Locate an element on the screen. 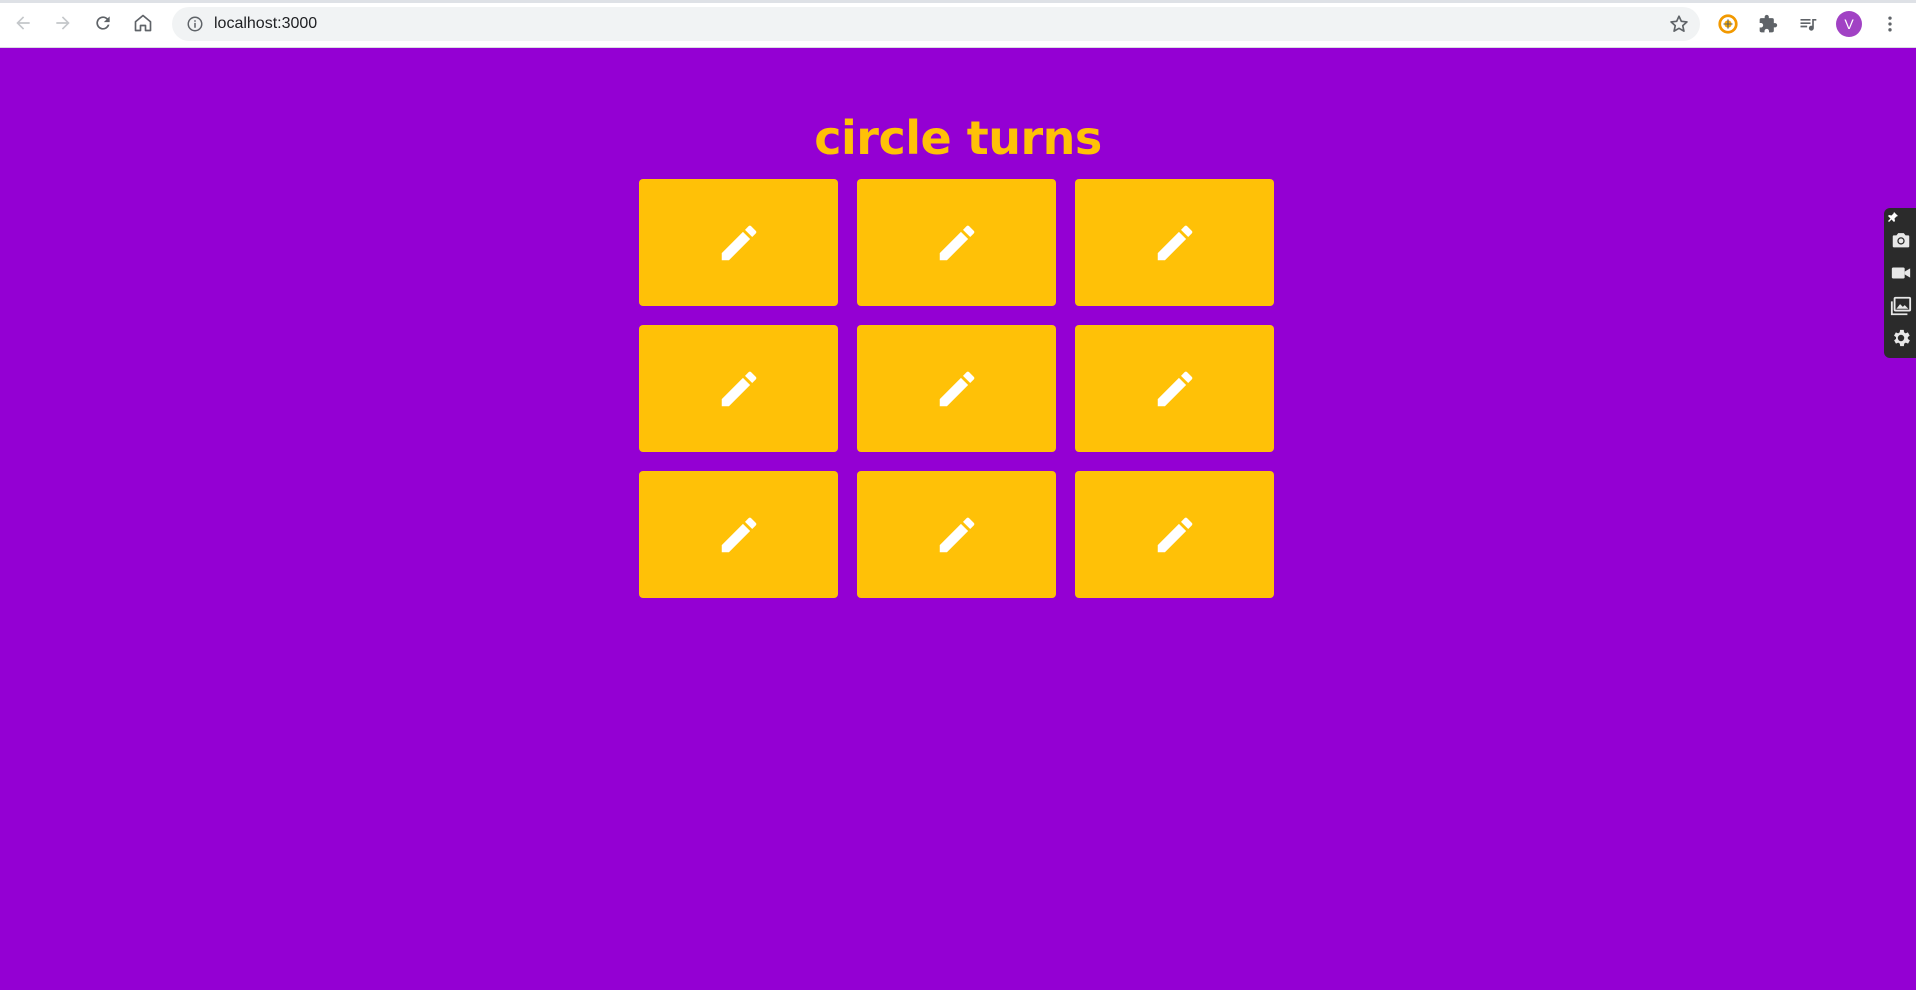  settings-button is located at coordinates (1901, 338).